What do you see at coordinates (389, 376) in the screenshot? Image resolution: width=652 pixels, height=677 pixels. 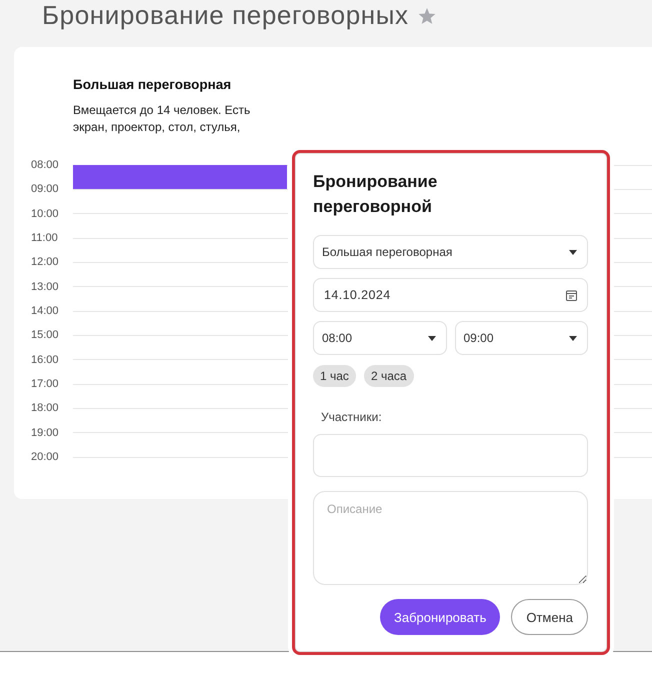 I see `duration-chip: 2 часа` at bounding box center [389, 376].